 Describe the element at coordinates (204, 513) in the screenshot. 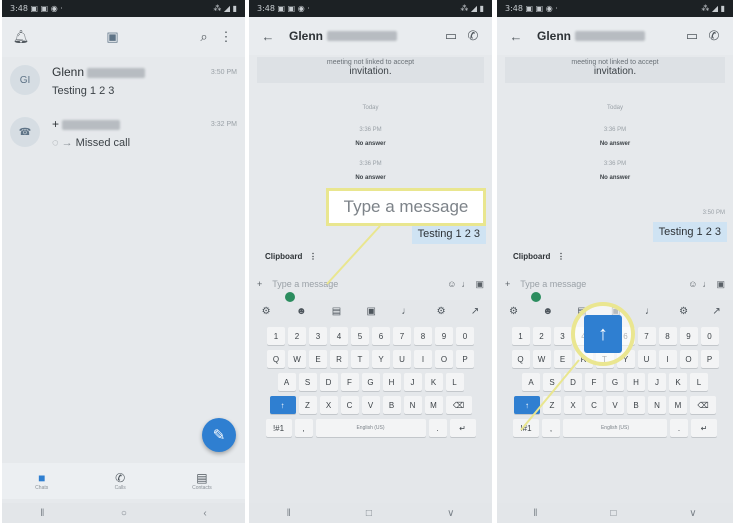

I see `back-icon: ‹` at that location.